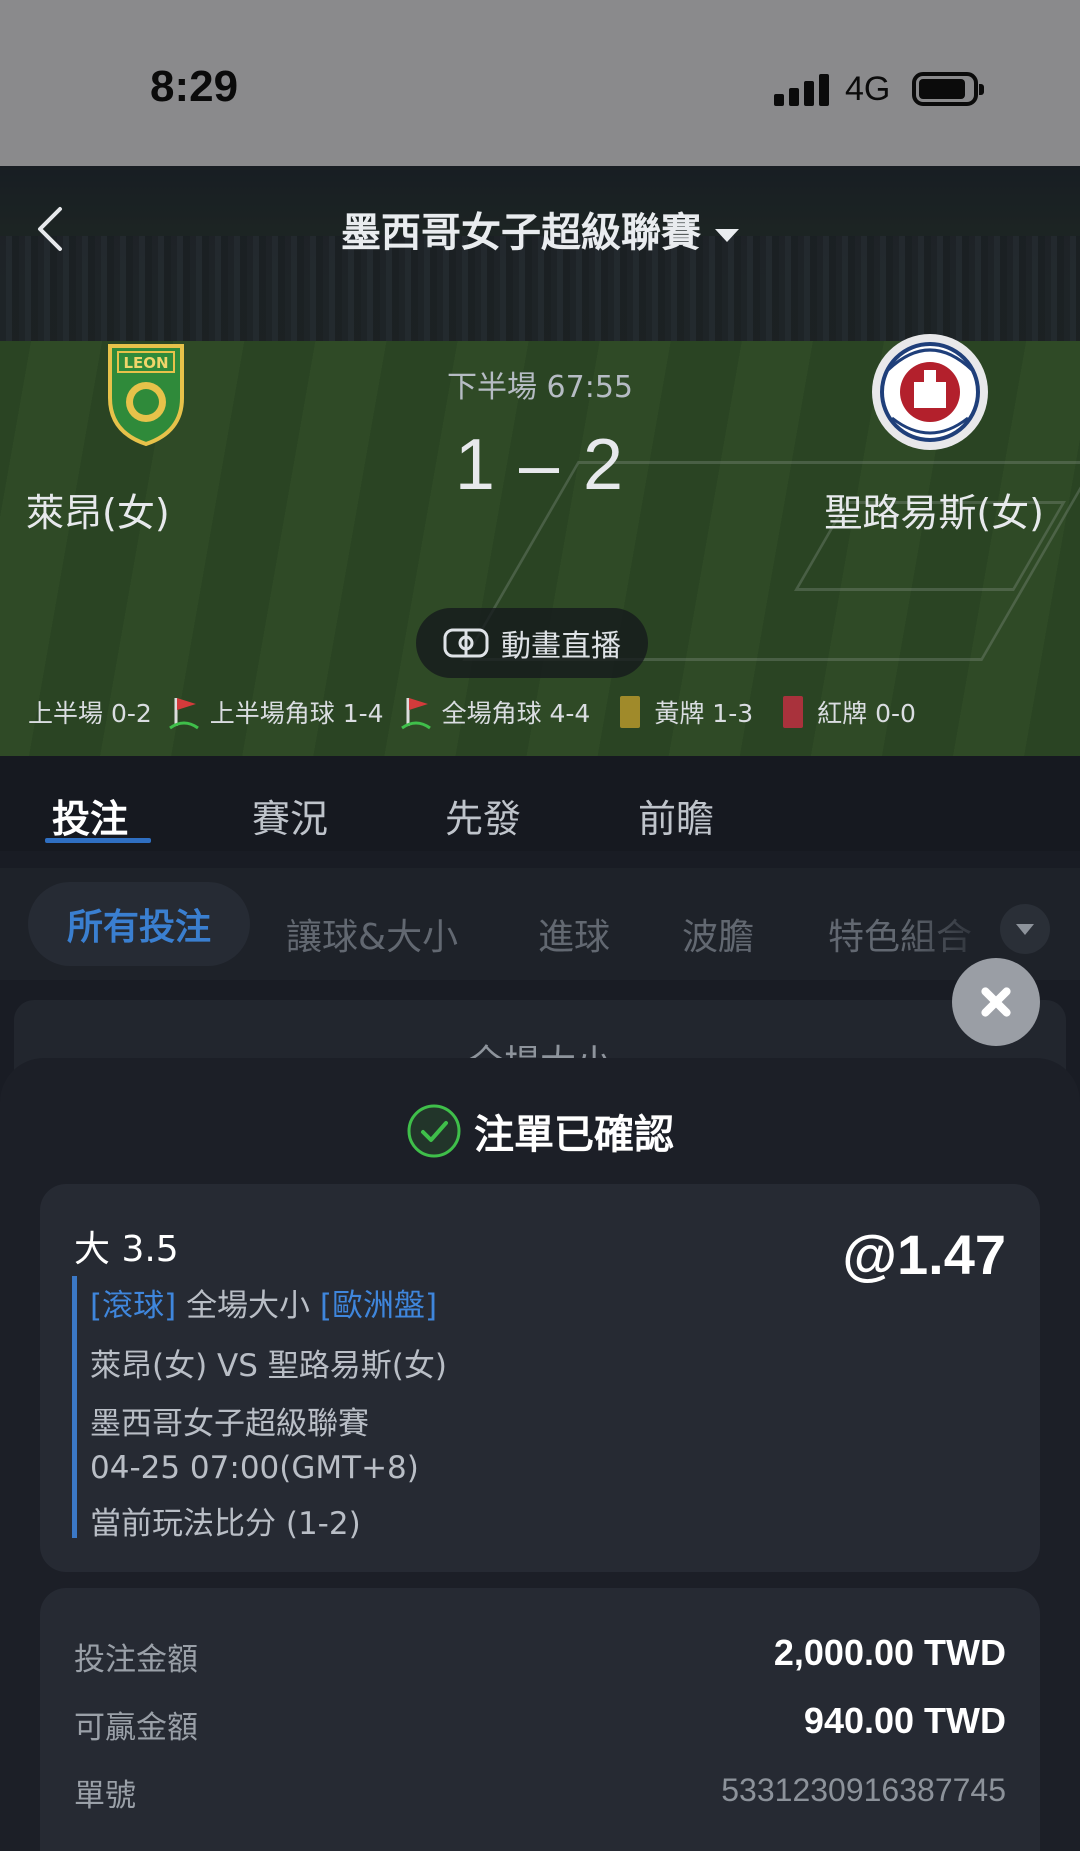 Image resolution: width=1080 pixels, height=1851 pixels. I want to click on first-half-score: 上半場 0-2, so click(90, 713).